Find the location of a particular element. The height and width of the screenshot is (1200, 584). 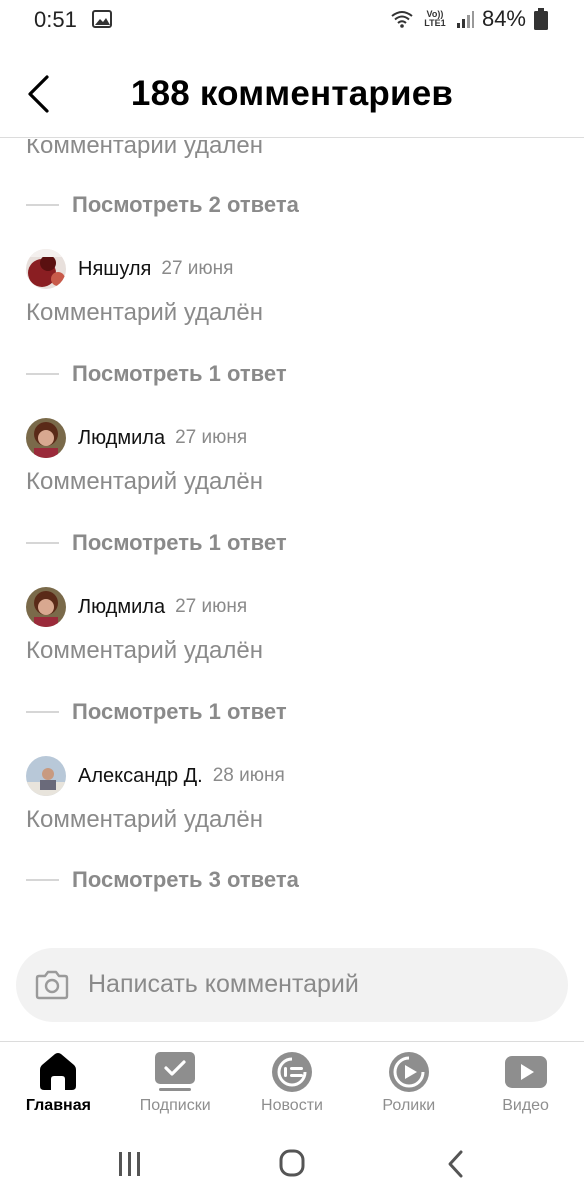

comment-author-row: Александр Д. 28 июня is located at coordinates (155, 776).